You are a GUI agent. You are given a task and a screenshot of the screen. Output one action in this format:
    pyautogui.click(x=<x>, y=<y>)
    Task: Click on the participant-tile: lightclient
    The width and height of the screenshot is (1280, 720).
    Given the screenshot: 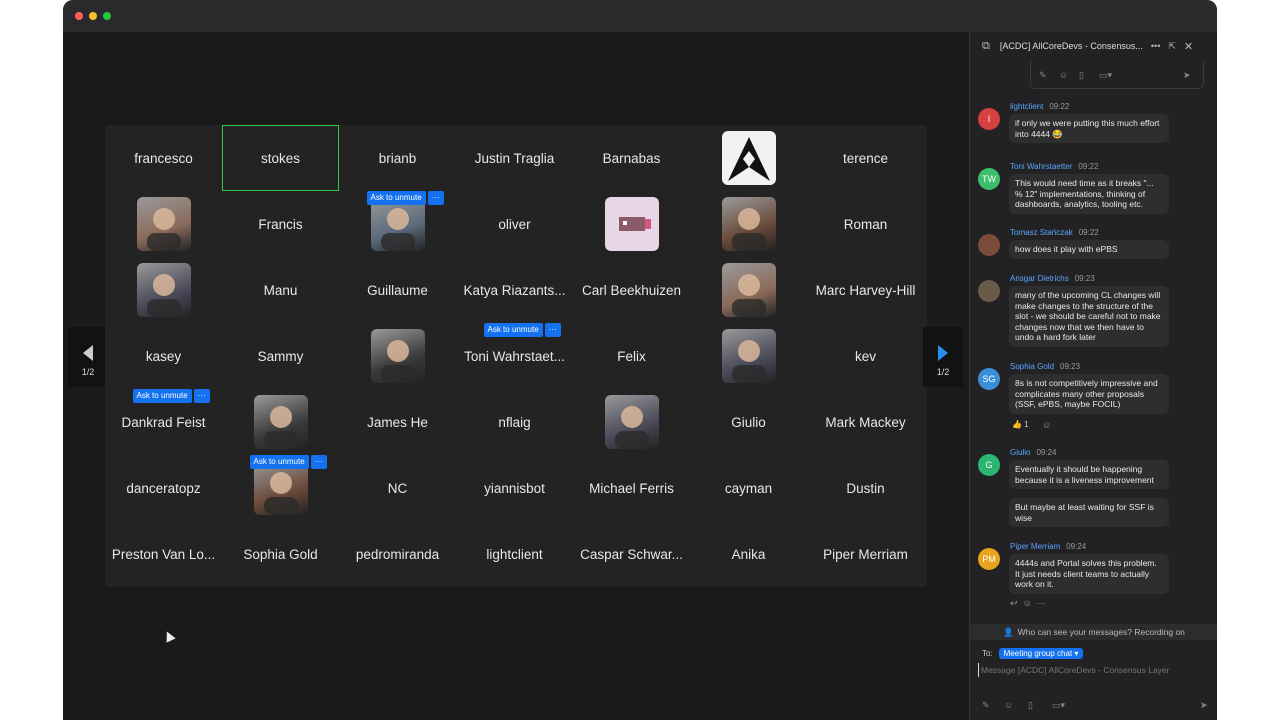 What is the action you would take?
    pyautogui.click(x=514, y=554)
    